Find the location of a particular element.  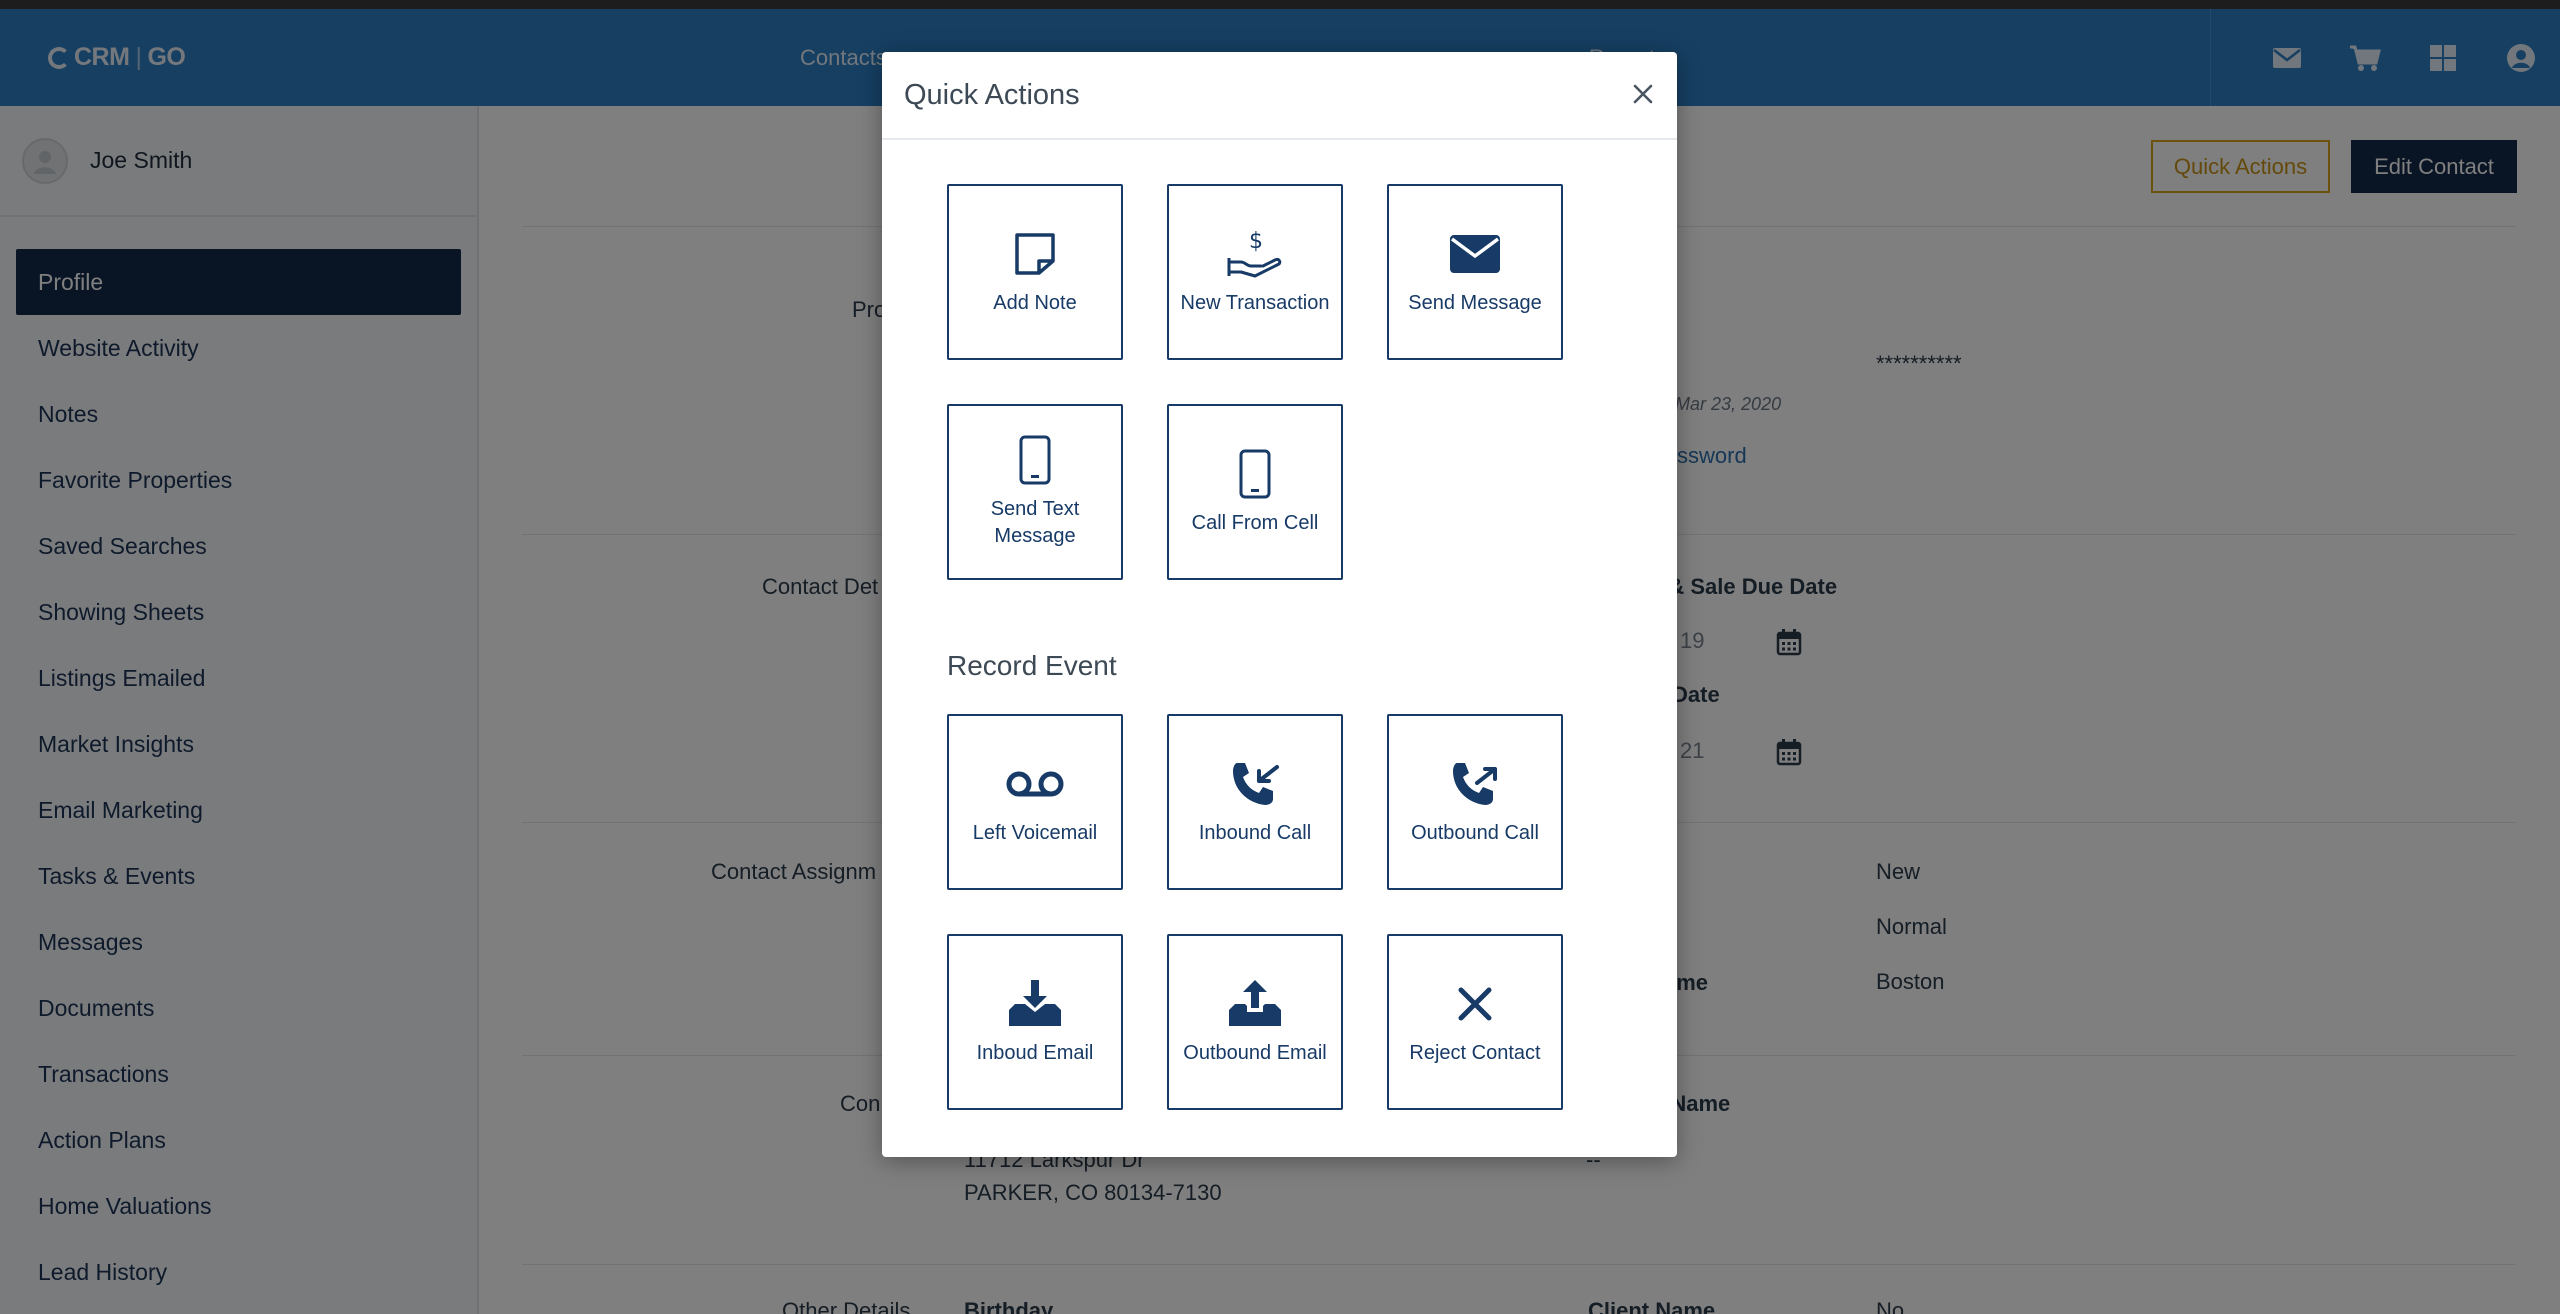

note-icon is located at coordinates (1035, 254).